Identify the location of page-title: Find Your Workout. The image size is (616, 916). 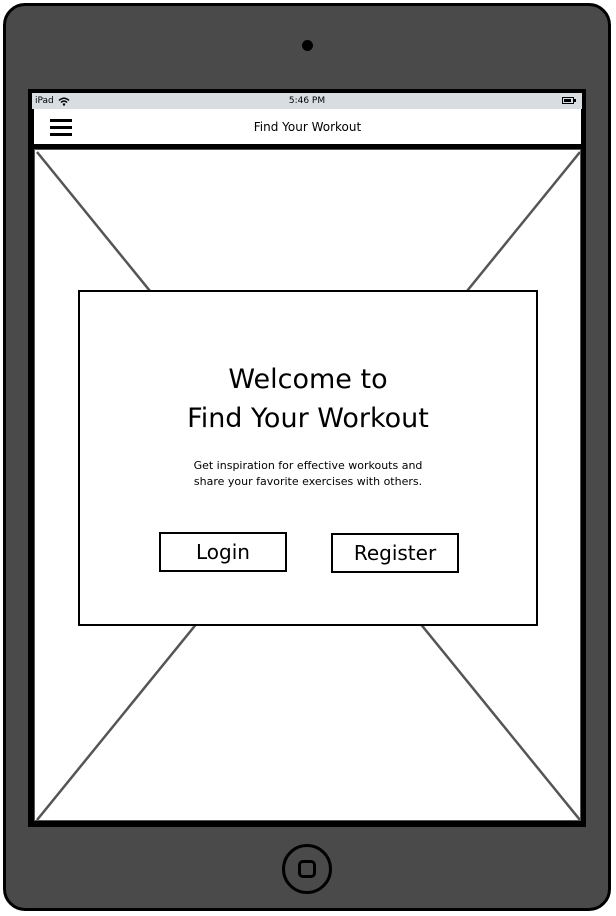
(307, 127).